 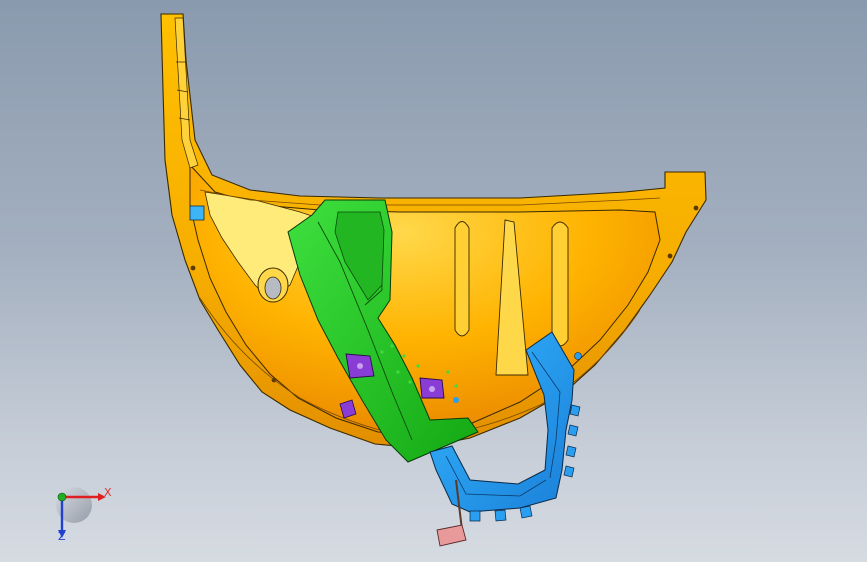 I want to click on axis-x-label: X, so click(x=108, y=492).